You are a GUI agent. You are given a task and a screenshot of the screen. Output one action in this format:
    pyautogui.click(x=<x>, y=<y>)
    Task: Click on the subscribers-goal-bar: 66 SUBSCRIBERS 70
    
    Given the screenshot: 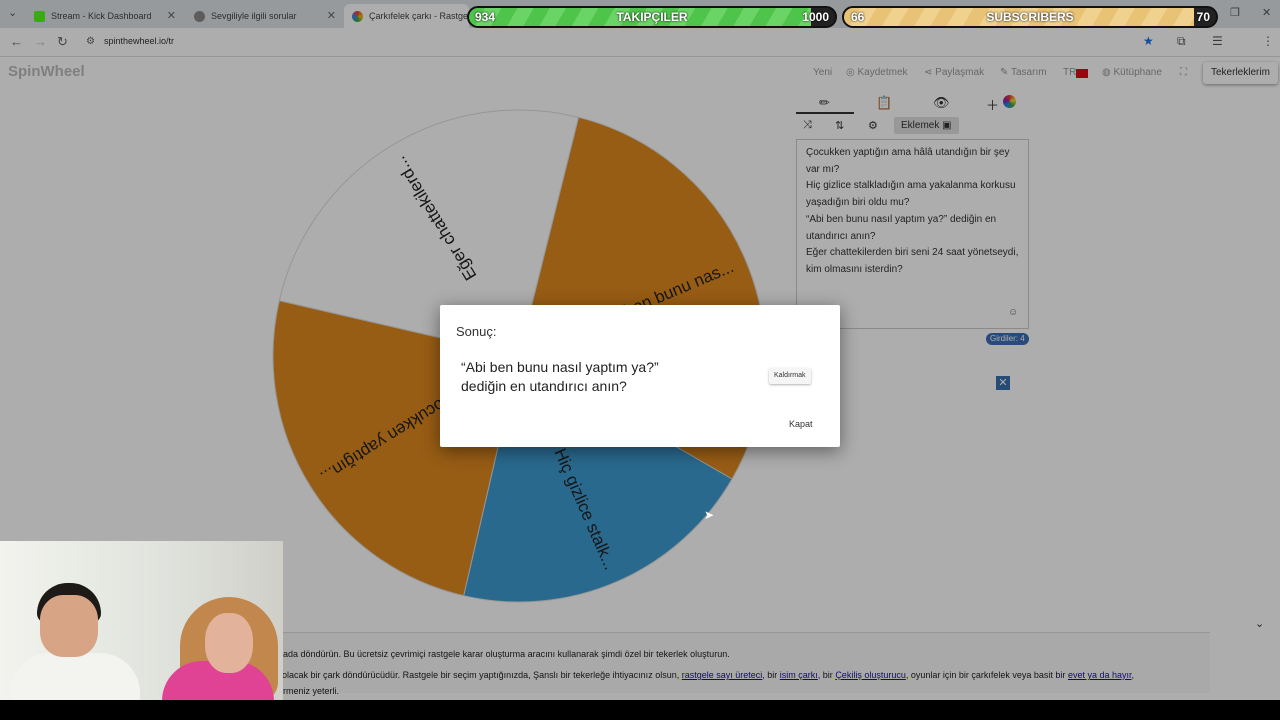 What is the action you would take?
    pyautogui.click(x=1030, y=17)
    